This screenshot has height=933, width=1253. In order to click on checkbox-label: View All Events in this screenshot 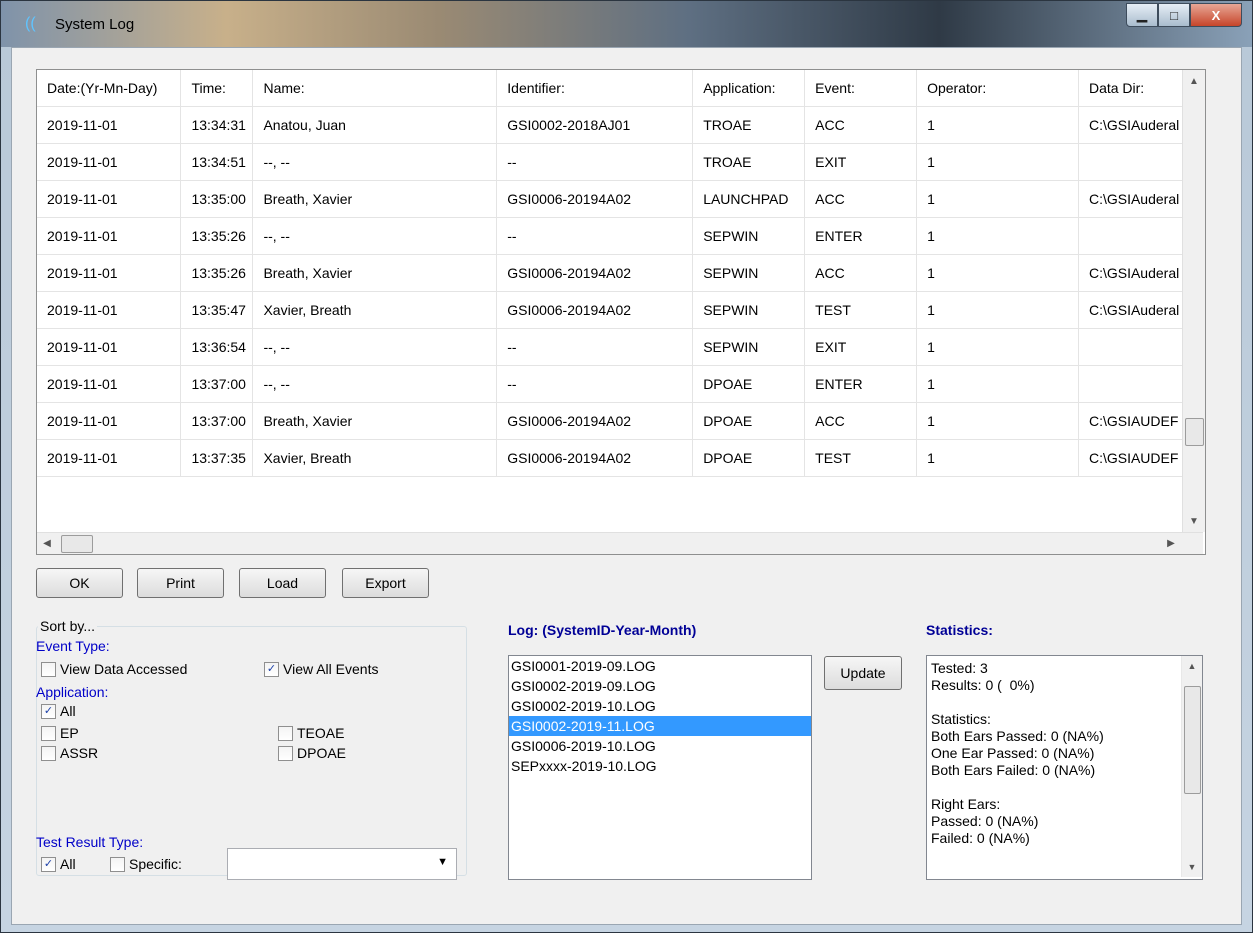, I will do `click(331, 669)`.